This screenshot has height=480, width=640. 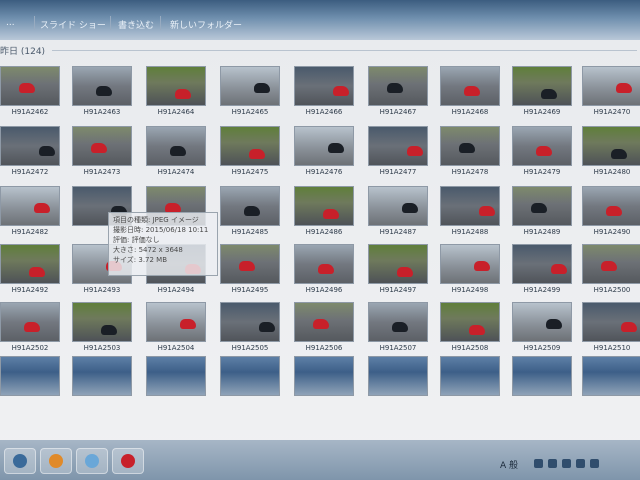 What do you see at coordinates (250, 112) in the screenshot?
I see `thumbnail-filename: H91A2465` at bounding box center [250, 112].